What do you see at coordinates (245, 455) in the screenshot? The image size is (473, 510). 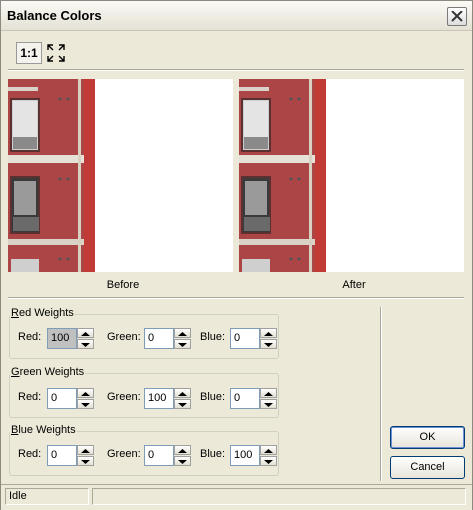 I see `blue-weights-blue-input: 100` at bounding box center [245, 455].